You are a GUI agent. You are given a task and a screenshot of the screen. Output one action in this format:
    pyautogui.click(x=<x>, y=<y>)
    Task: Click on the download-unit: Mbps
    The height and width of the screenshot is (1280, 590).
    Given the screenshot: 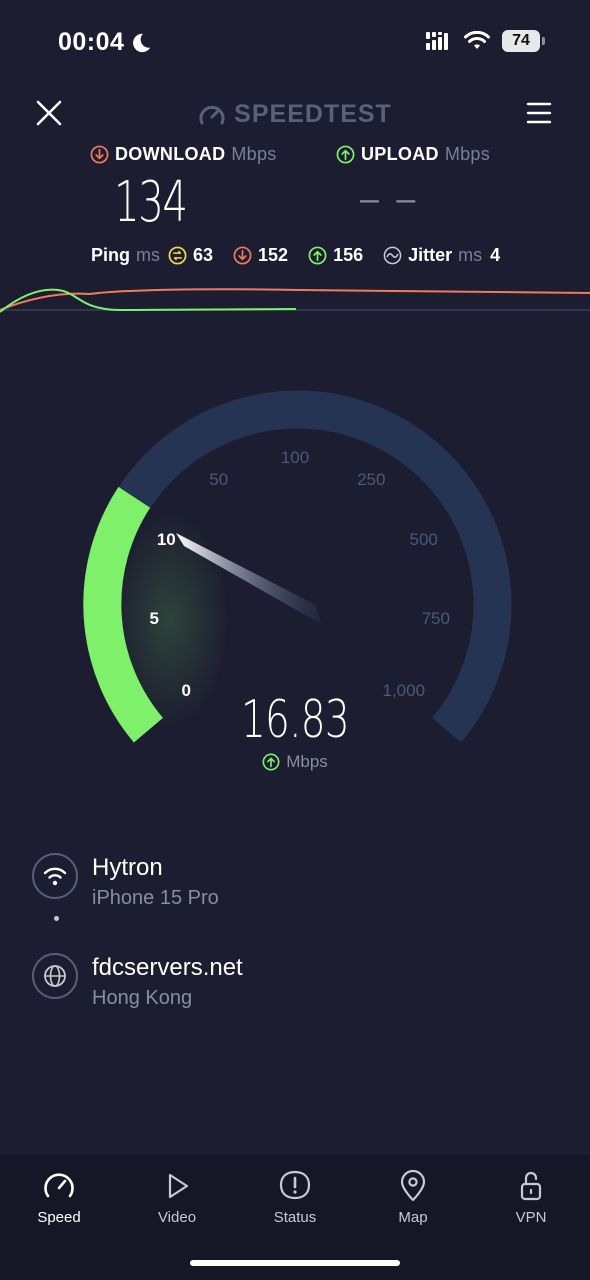 What is the action you would take?
    pyautogui.click(x=254, y=154)
    